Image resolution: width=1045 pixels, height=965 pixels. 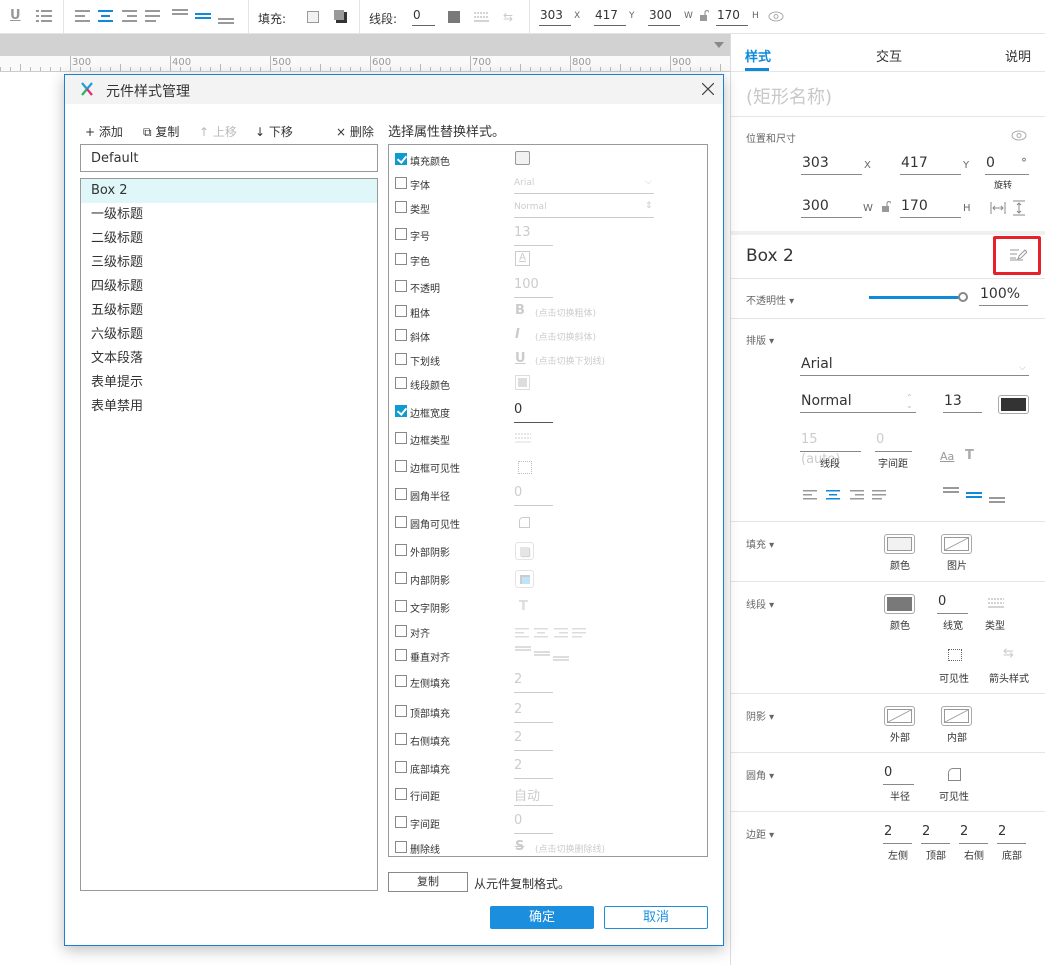 What do you see at coordinates (998, 209) in the screenshot?
I see `fit-width-icon` at bounding box center [998, 209].